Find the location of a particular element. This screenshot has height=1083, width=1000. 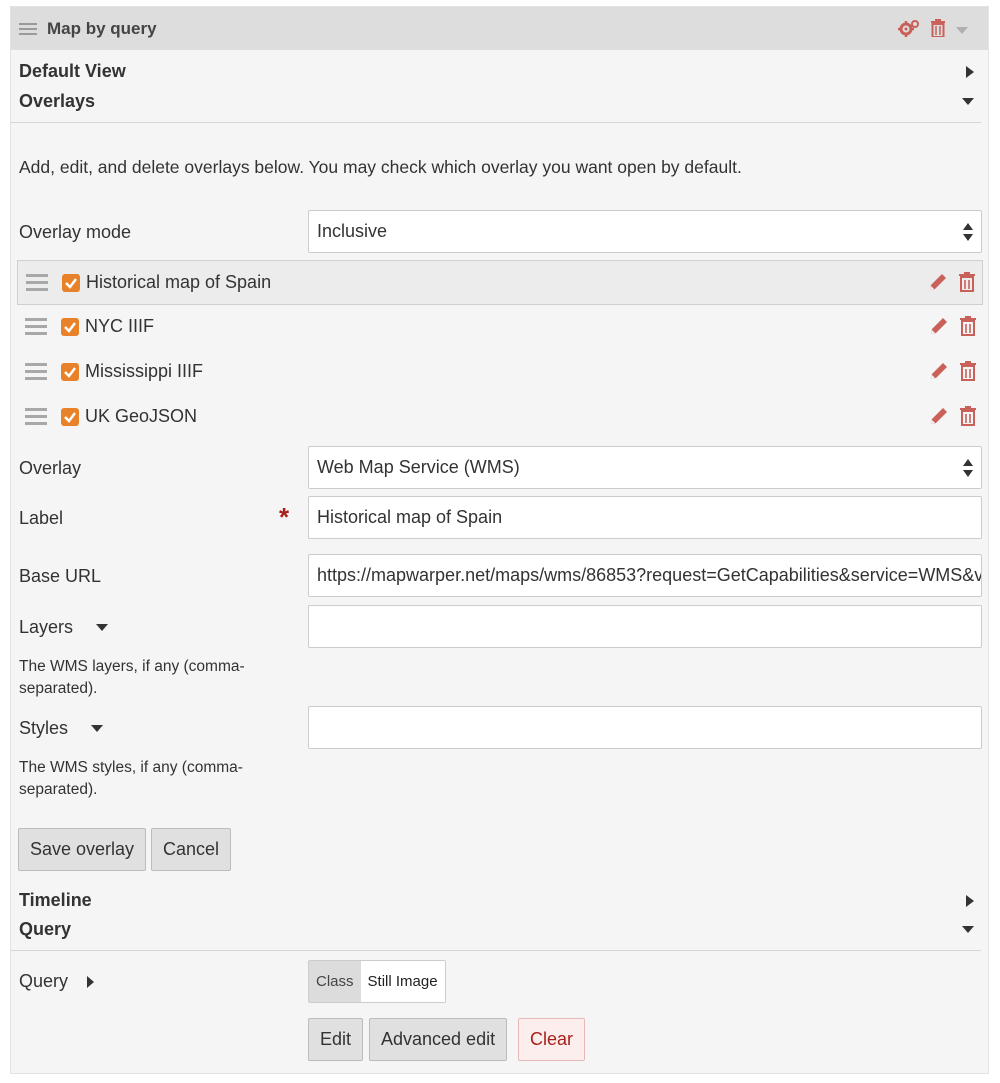

advanced-edit-button: Advanced edit is located at coordinates (438, 1039).